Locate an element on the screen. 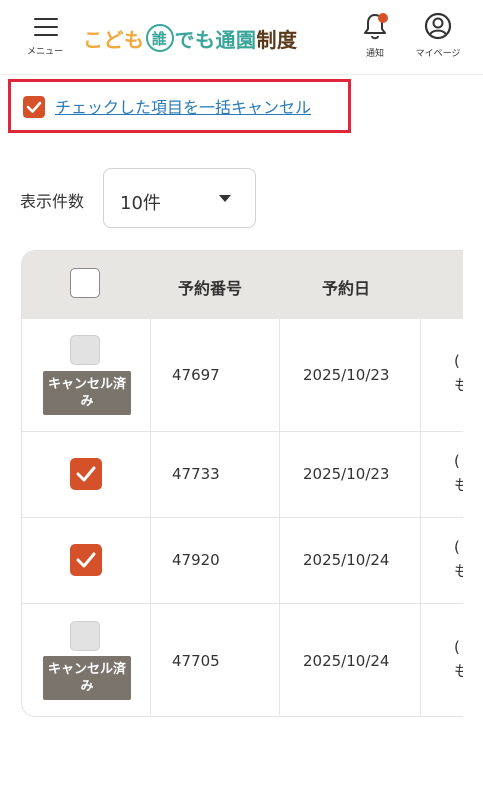 This screenshot has height=800, width=483. menu-label: メニュー is located at coordinates (44, 52).